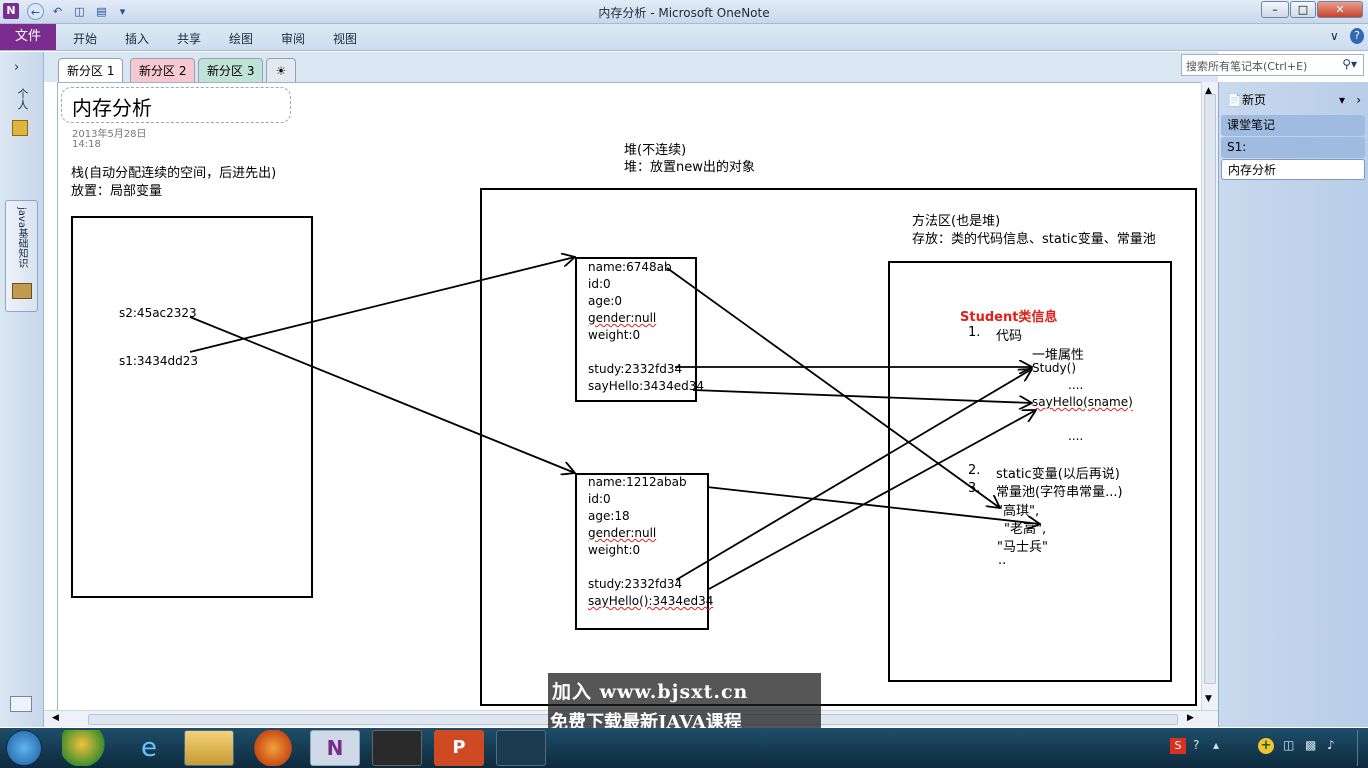  What do you see at coordinates (684, 748) in the screenshot?
I see `taskbar: e N P S ? ▴ + ◫ ▩ ♪` at bounding box center [684, 748].